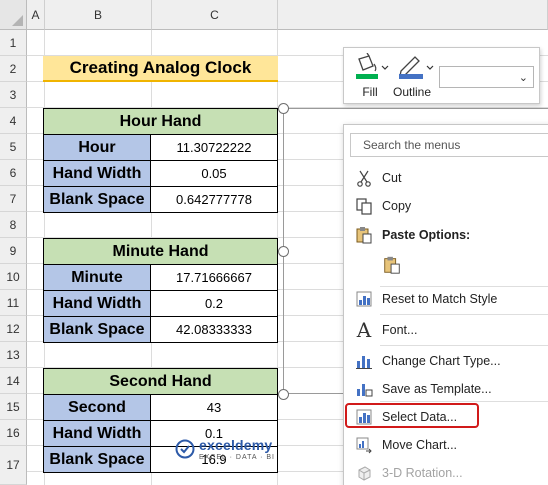  I want to click on scissors-icon, so click(364, 178).